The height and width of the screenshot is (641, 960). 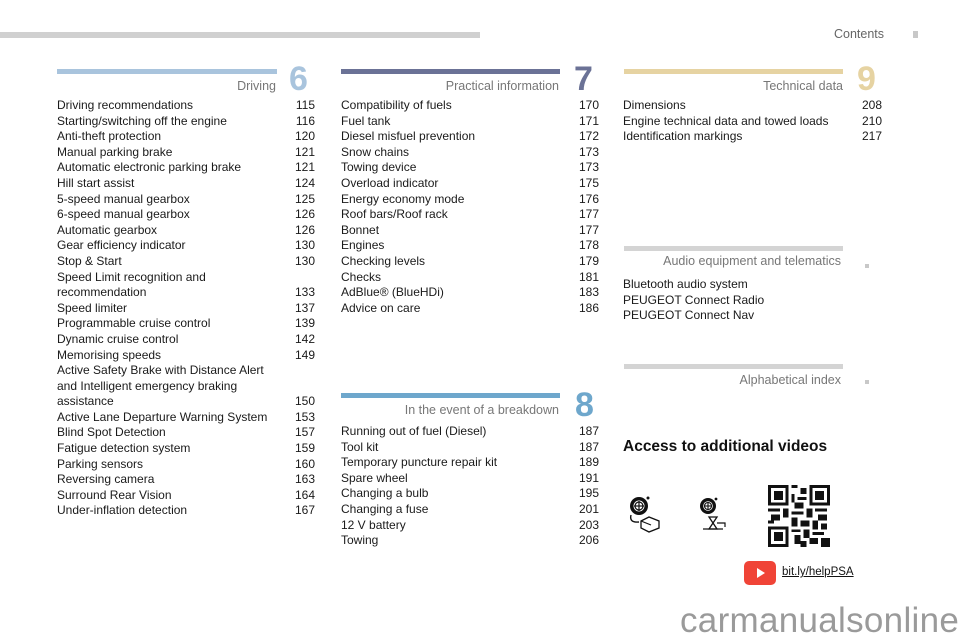 I want to click on toc-item: Dimensions 208, so click(x=752, y=106).